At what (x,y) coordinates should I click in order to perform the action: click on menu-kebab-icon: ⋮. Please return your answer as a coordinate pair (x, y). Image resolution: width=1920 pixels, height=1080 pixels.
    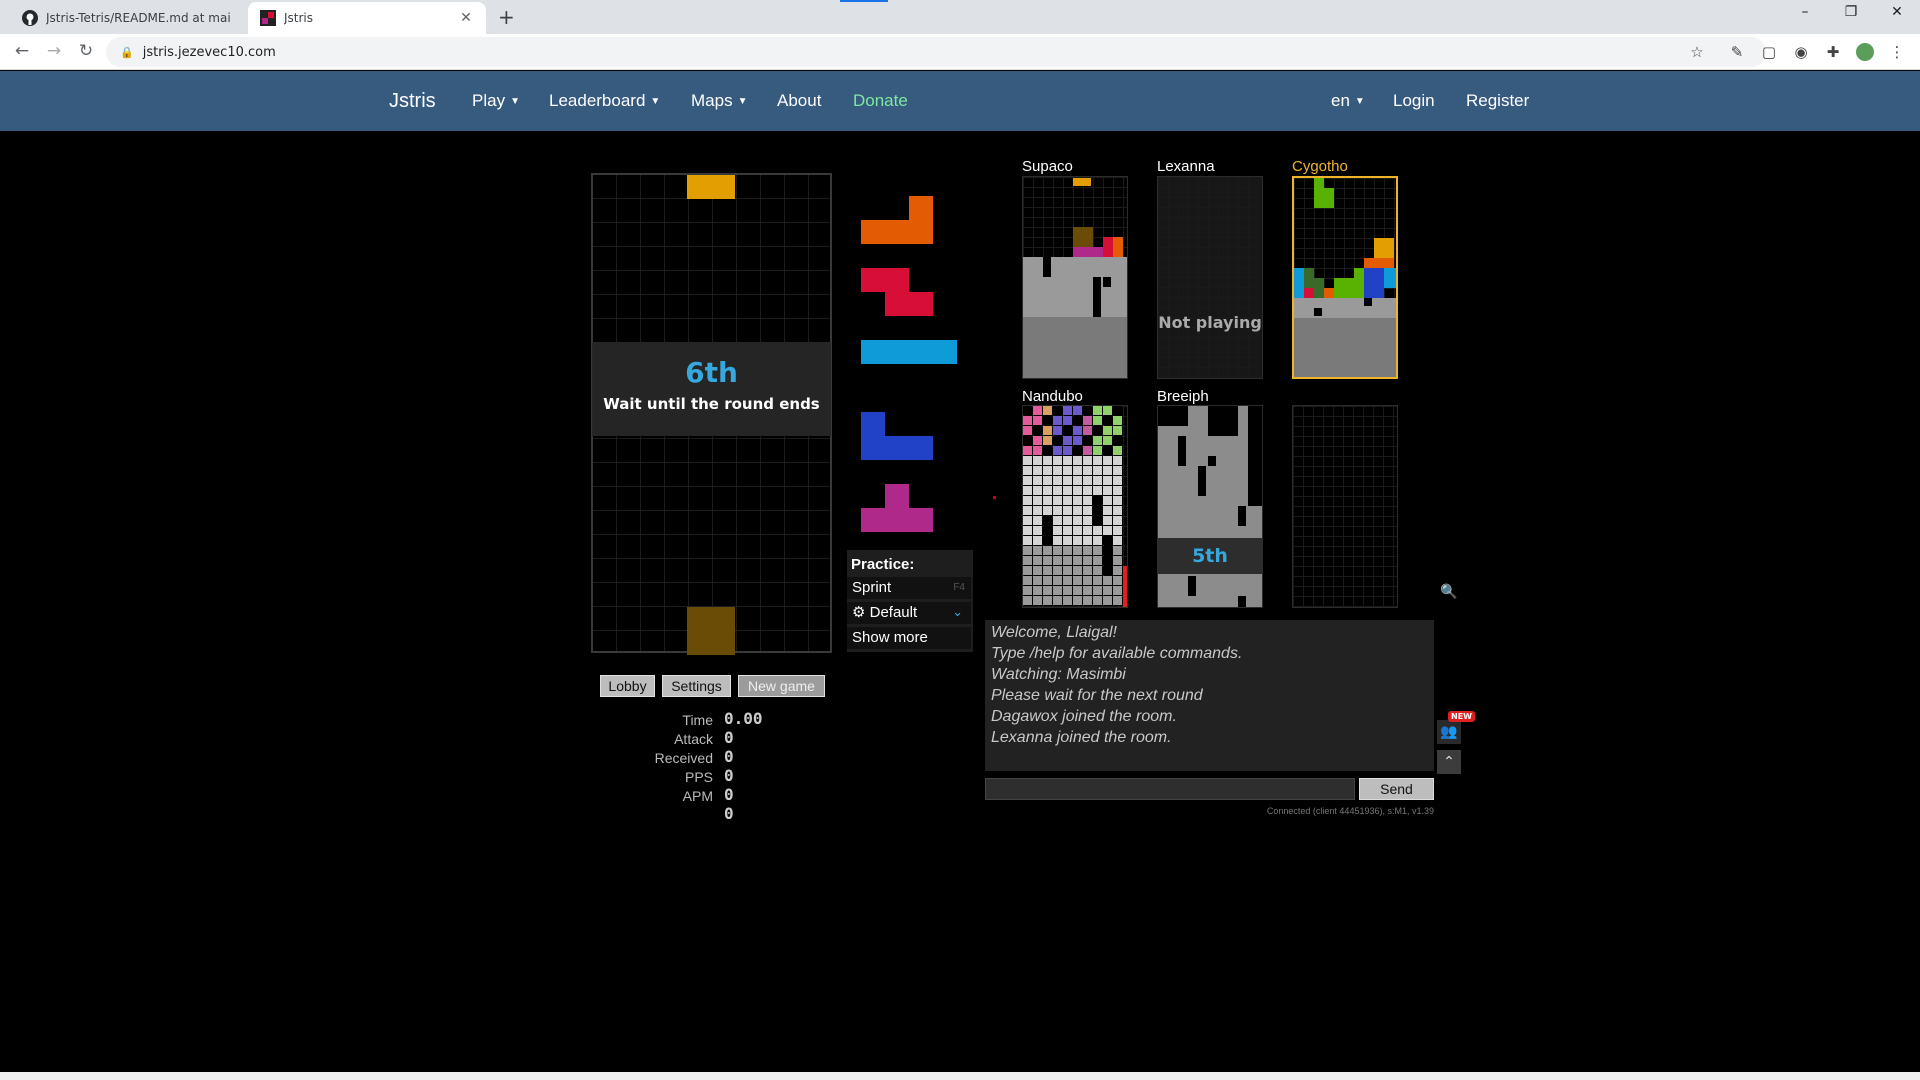
    Looking at the image, I should click on (1897, 52).